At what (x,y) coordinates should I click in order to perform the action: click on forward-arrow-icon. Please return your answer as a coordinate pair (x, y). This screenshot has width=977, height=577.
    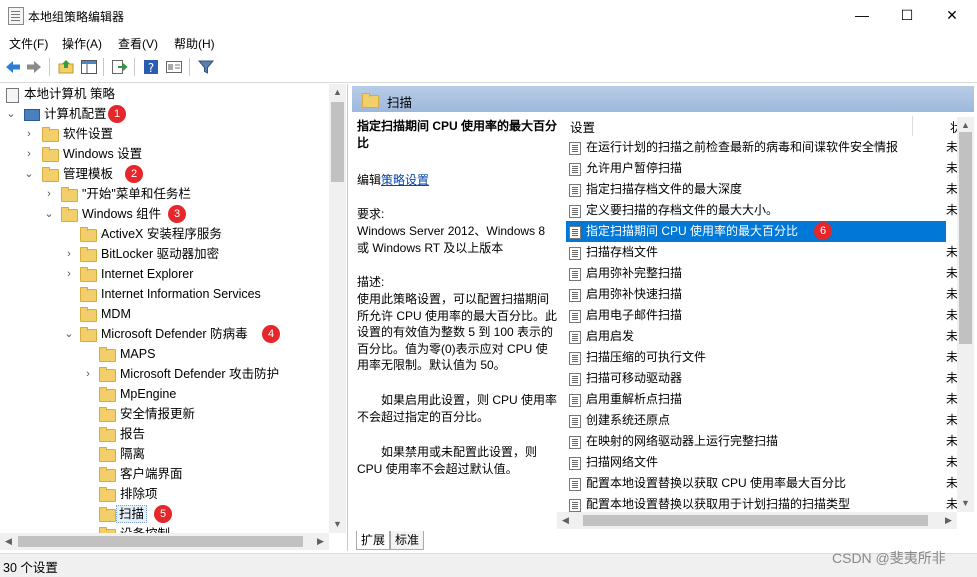
    Looking at the image, I should click on (34, 67).